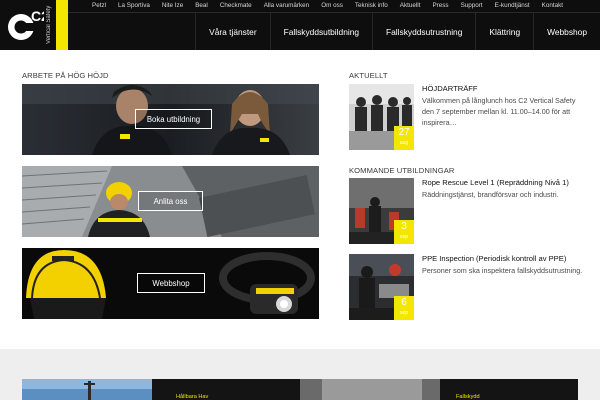  I want to click on news-date-badge: 27 aug, so click(404, 138).